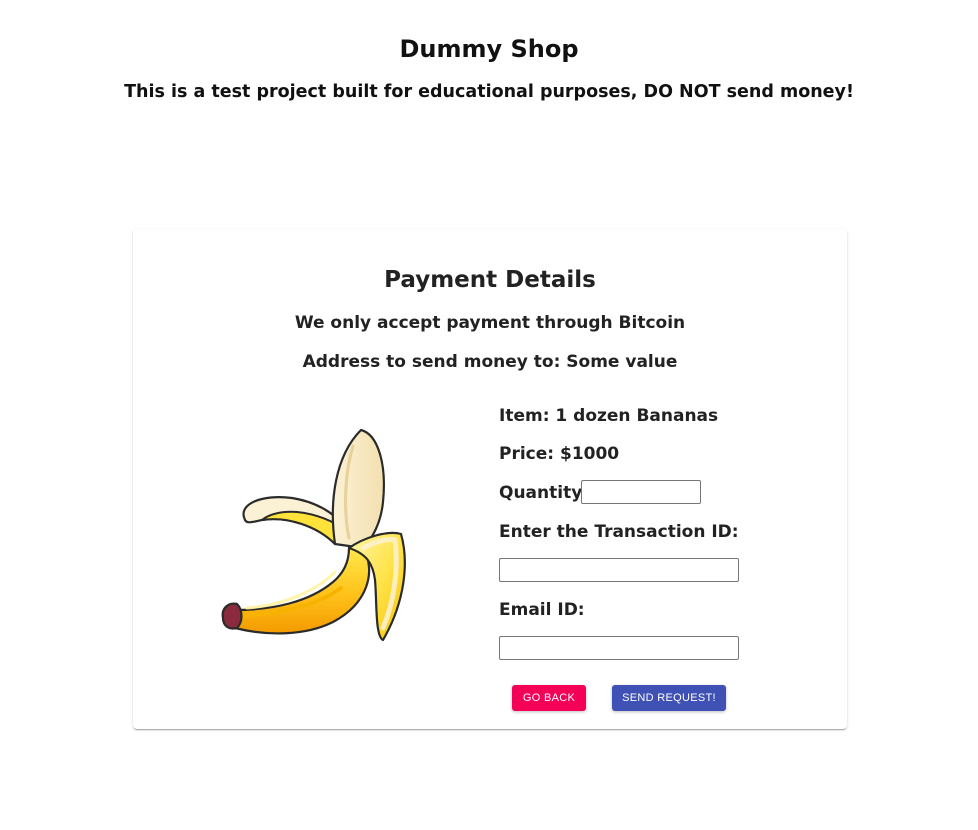  I want to click on item-label: Item: 1 dozen Bananas, so click(609, 416).